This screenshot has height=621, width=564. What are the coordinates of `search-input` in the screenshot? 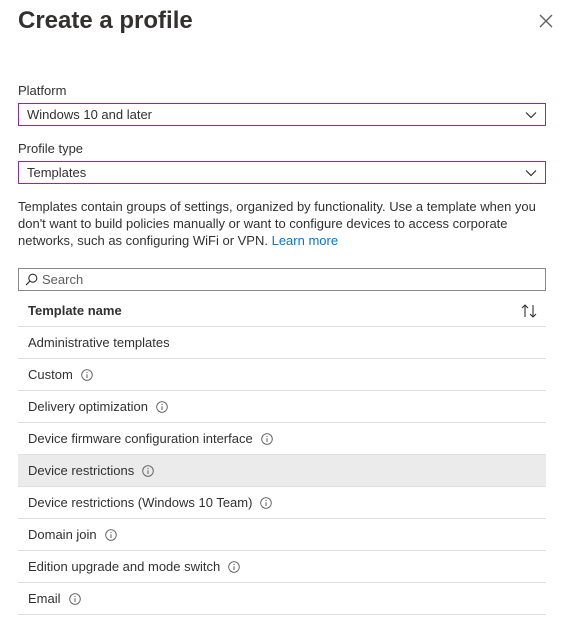 It's located at (282, 279).